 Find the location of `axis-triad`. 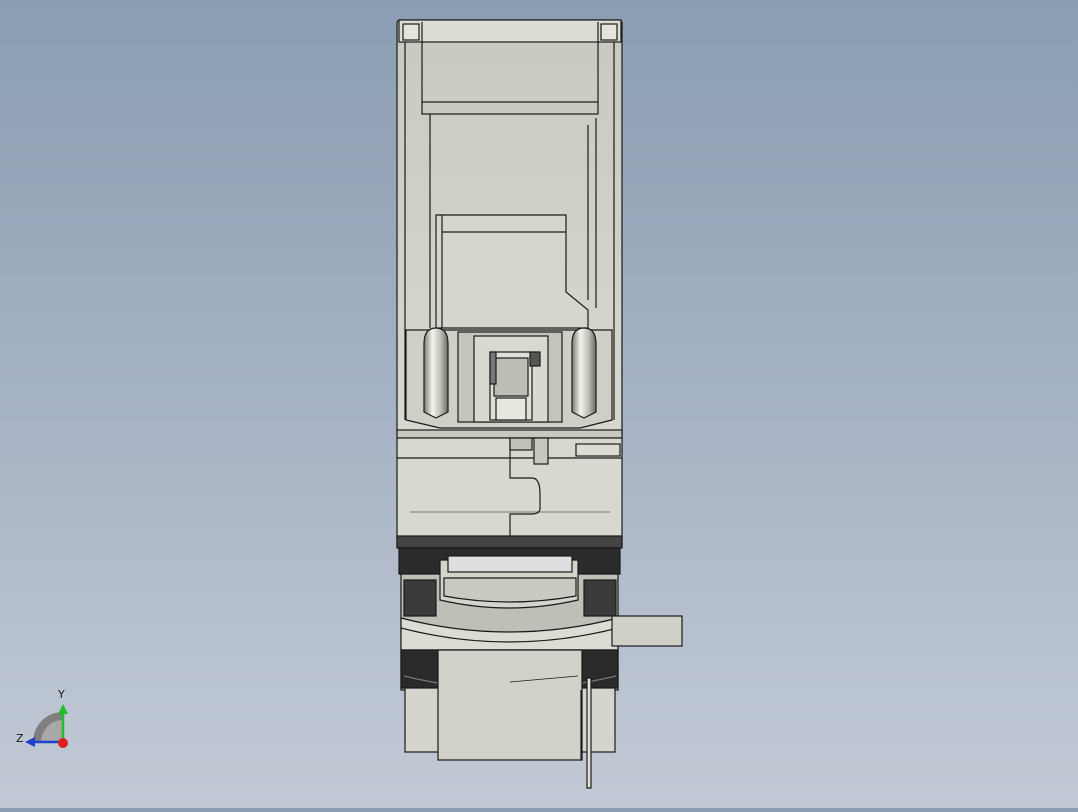

axis-triad is located at coordinates (46, 726).